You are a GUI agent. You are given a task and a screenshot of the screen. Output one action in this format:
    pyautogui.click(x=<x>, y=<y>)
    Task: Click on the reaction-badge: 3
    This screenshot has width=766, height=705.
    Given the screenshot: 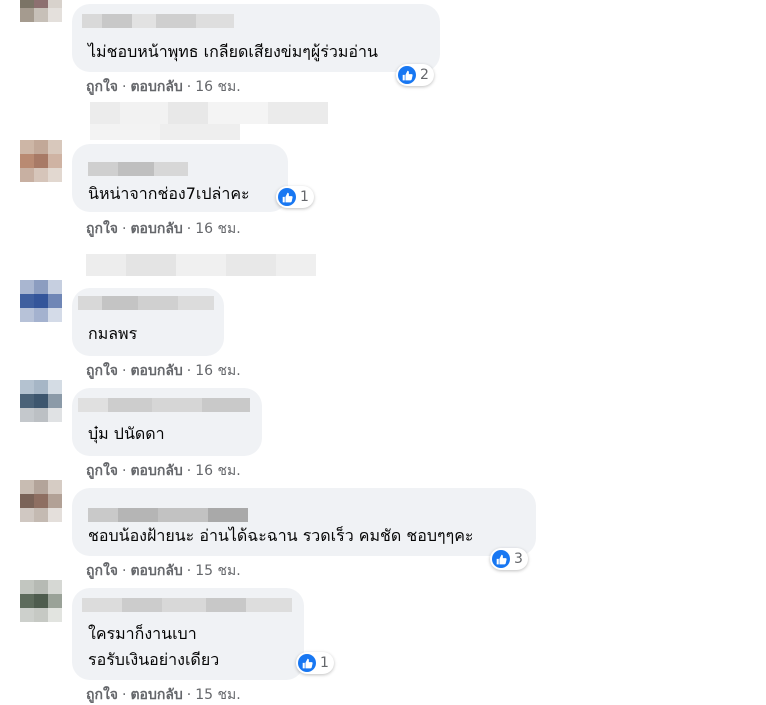 What is the action you would take?
    pyautogui.click(x=509, y=559)
    